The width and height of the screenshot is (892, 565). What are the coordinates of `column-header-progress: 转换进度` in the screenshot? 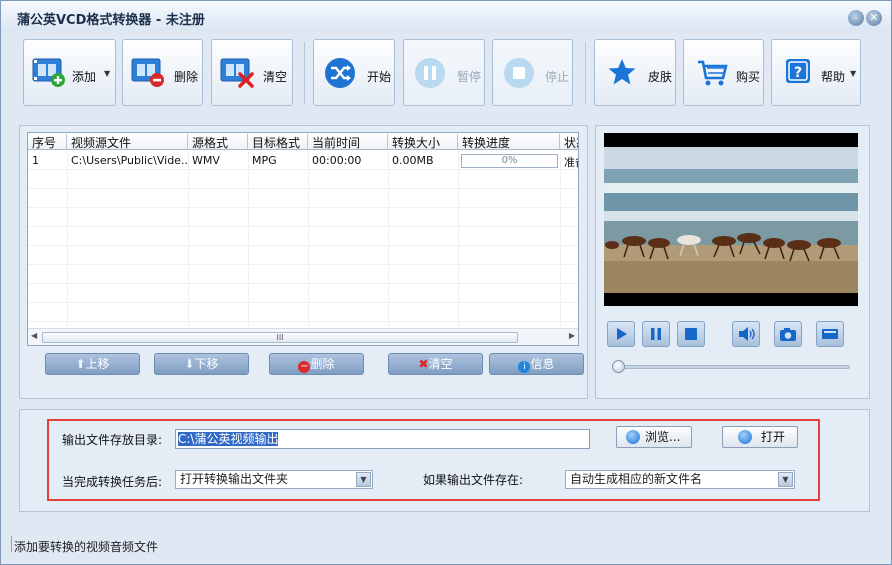 It's located at (509, 141).